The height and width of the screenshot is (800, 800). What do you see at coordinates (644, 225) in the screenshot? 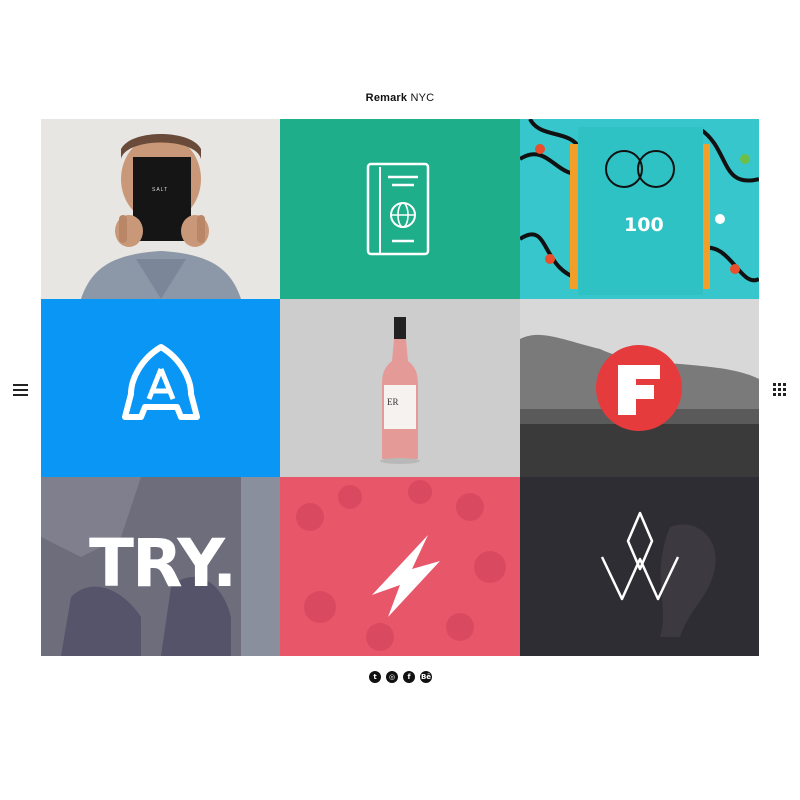
I see `book-number: 100` at bounding box center [644, 225].